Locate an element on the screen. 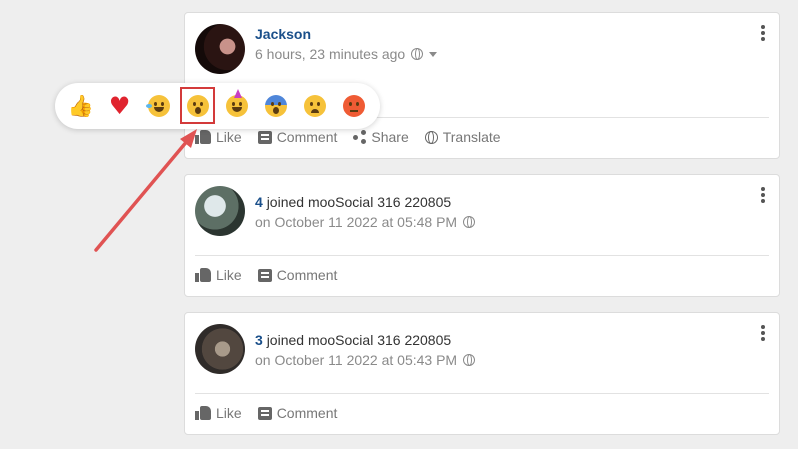 The image size is (798, 449). haha-reaction-icon is located at coordinates (159, 106).